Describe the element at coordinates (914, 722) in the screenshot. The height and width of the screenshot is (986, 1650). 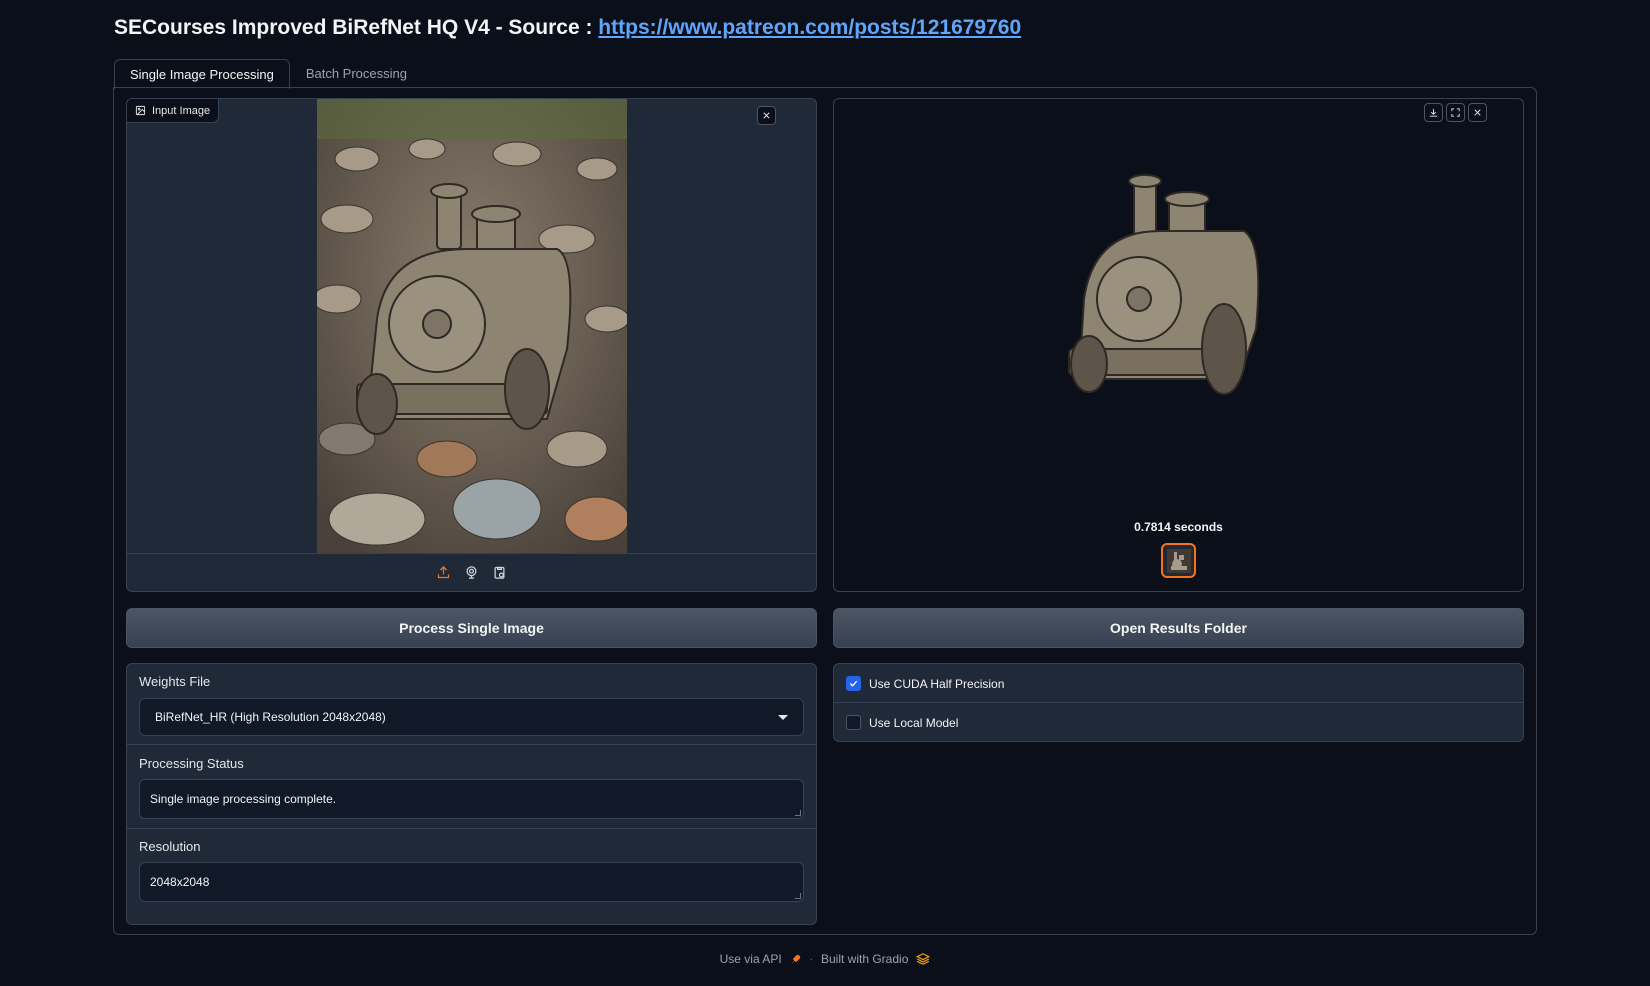
I see `use-local-model-label: Use Local Model` at that location.